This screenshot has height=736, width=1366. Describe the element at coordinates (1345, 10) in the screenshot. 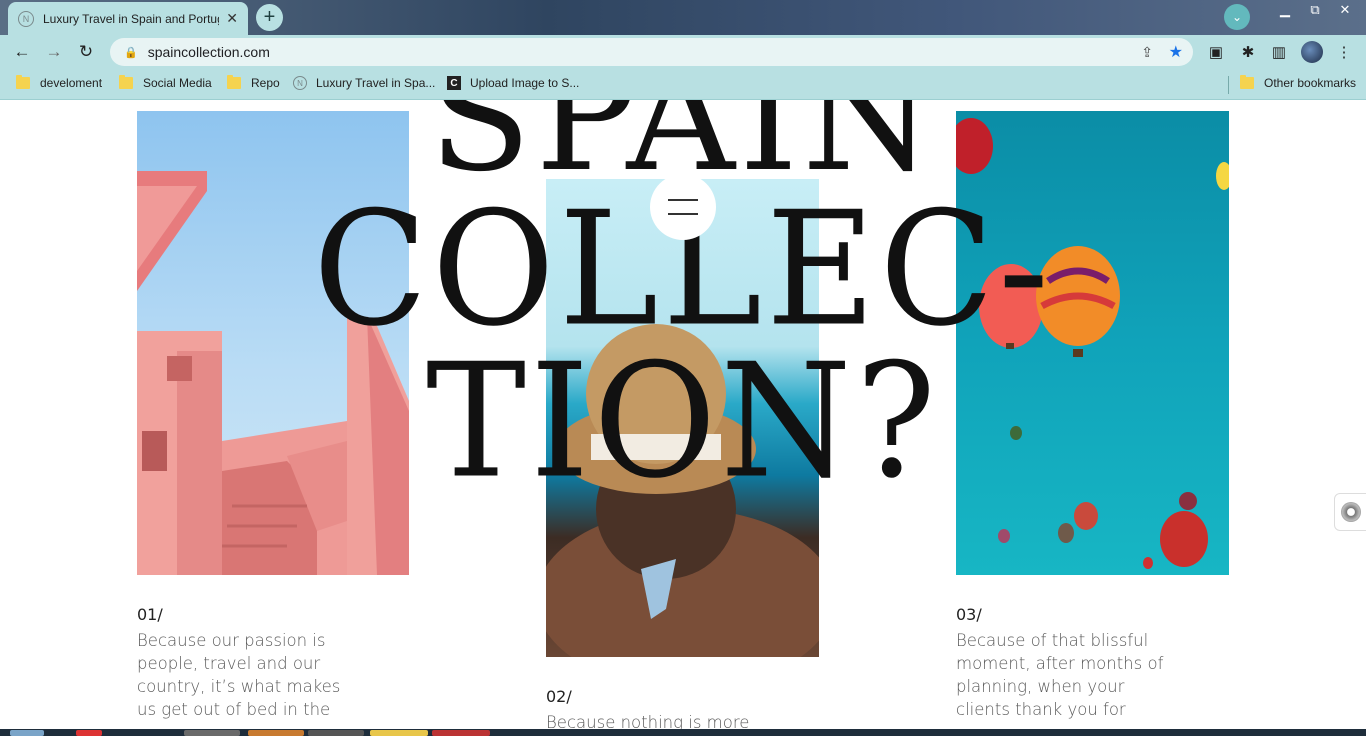

I see `close-window-button: ✕` at that location.